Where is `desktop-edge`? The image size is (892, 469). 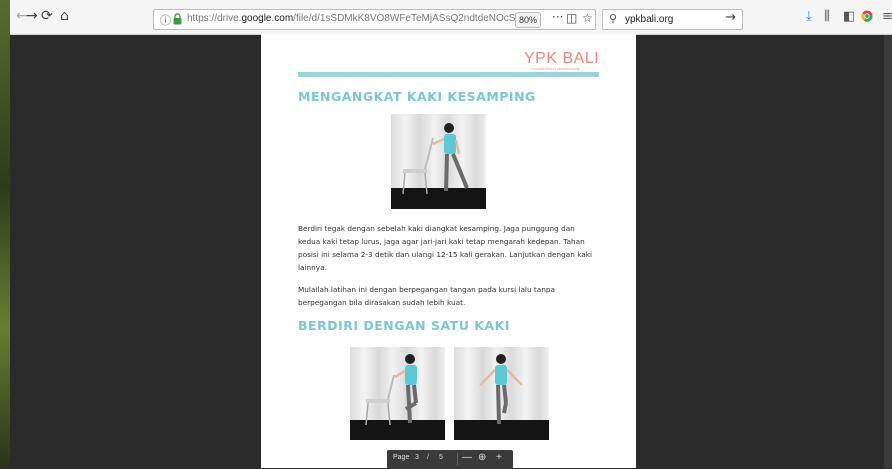 desktop-edge is located at coordinates (5, 234).